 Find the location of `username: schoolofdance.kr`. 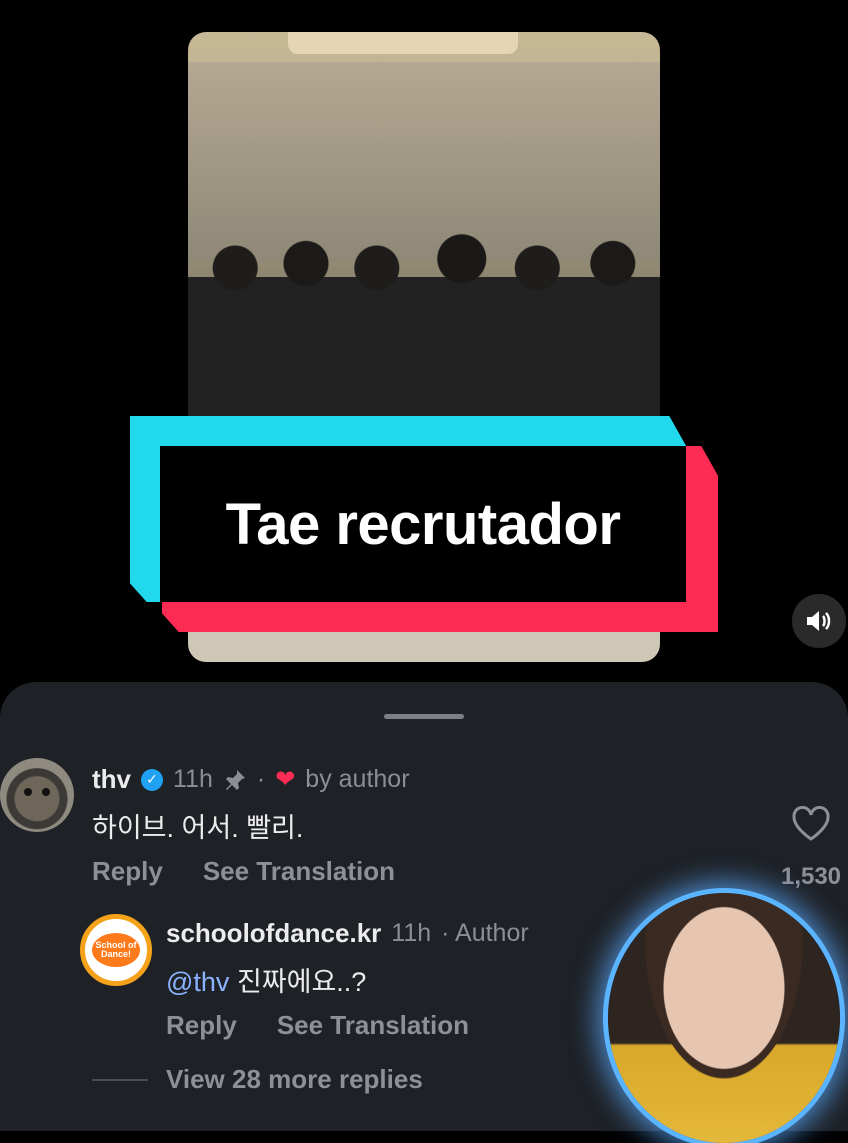

username: schoolofdance.kr is located at coordinates (273, 933).